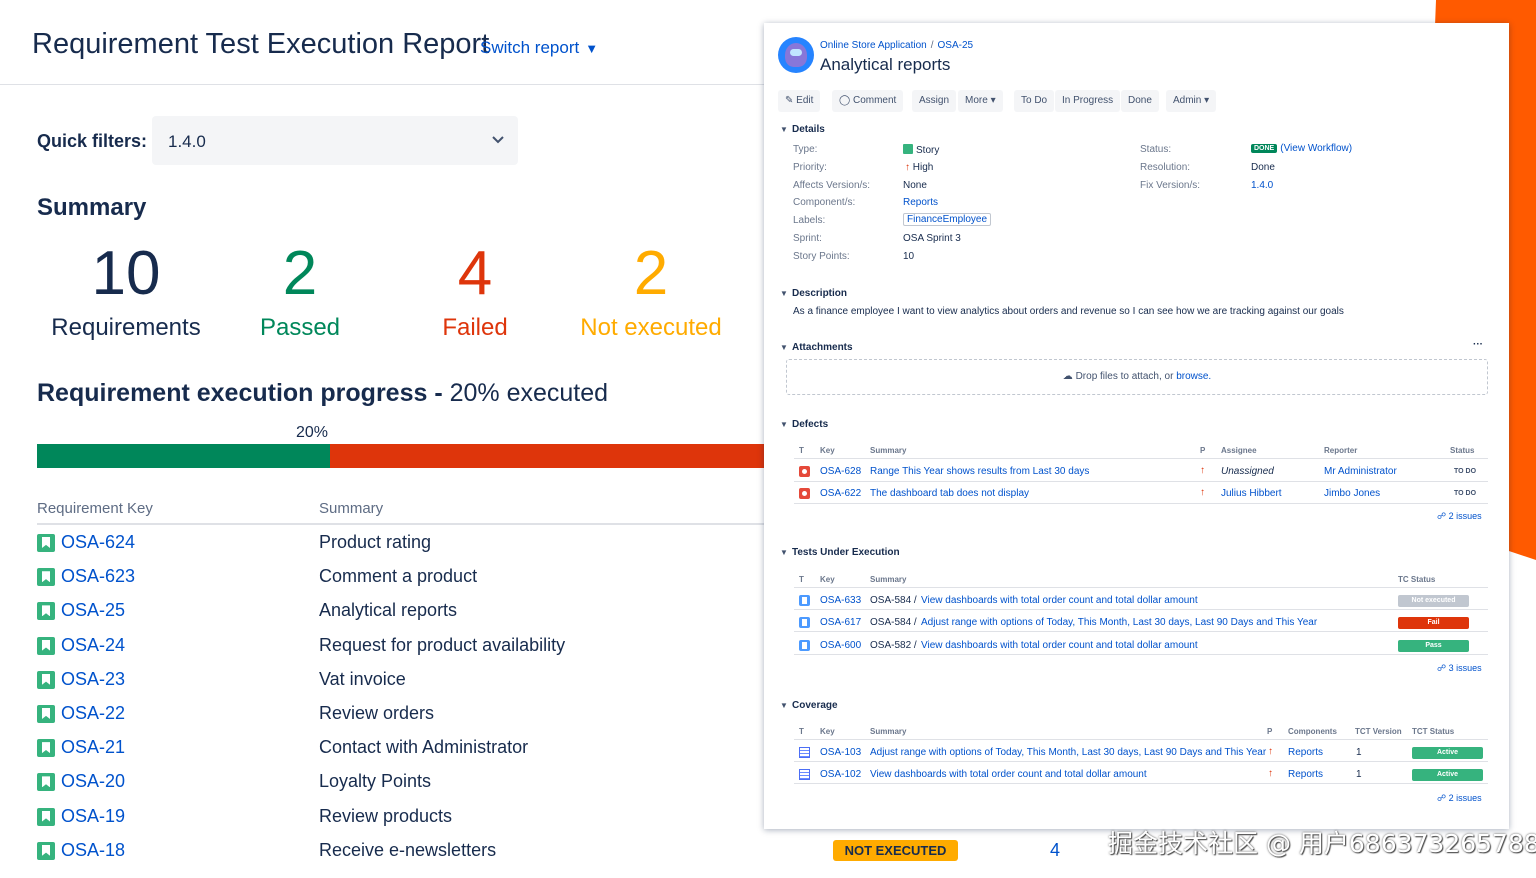  I want to click on breadcrumb-issue-key: OSA-25, so click(956, 45).